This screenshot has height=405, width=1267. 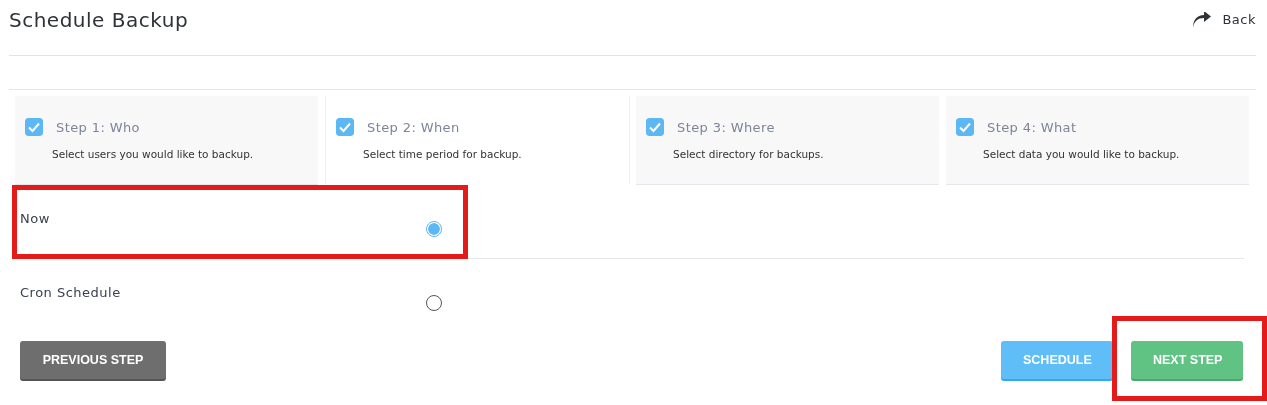 What do you see at coordinates (413, 127) in the screenshot?
I see `step-label: Step 2: When` at bounding box center [413, 127].